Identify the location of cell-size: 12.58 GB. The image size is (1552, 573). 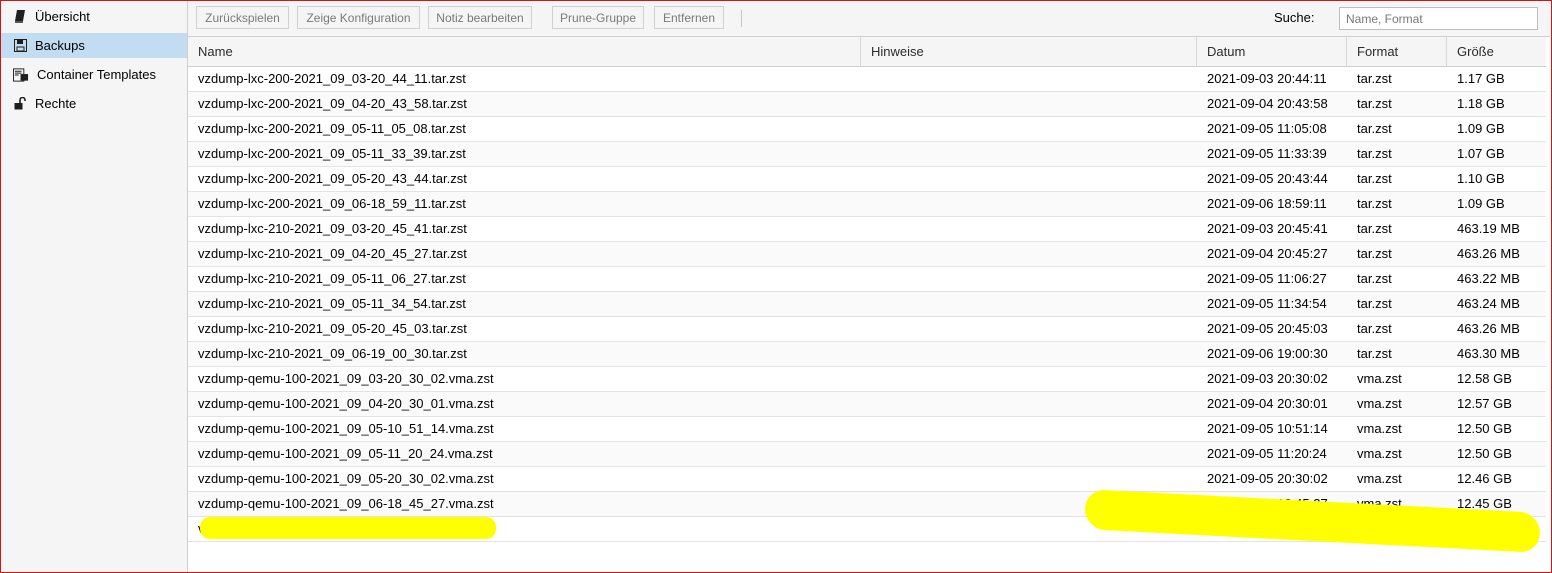
(1484, 378).